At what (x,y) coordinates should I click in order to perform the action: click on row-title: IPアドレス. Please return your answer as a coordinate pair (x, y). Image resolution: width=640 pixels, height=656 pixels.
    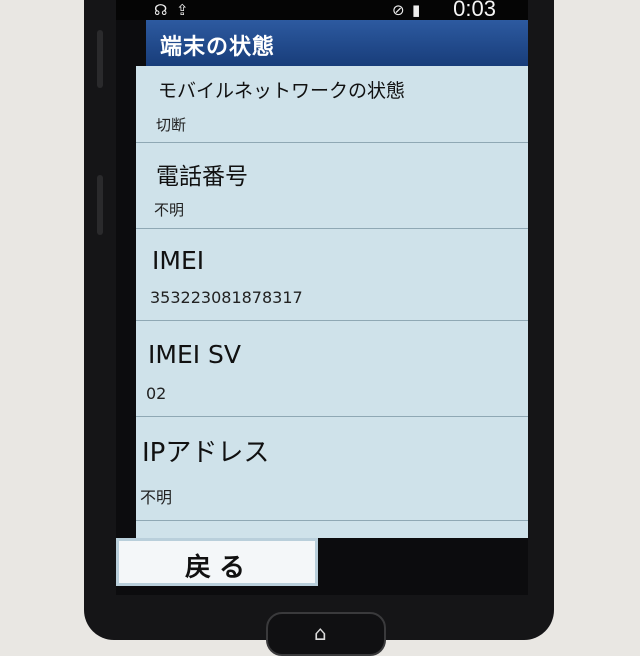
    Looking at the image, I should click on (206, 453).